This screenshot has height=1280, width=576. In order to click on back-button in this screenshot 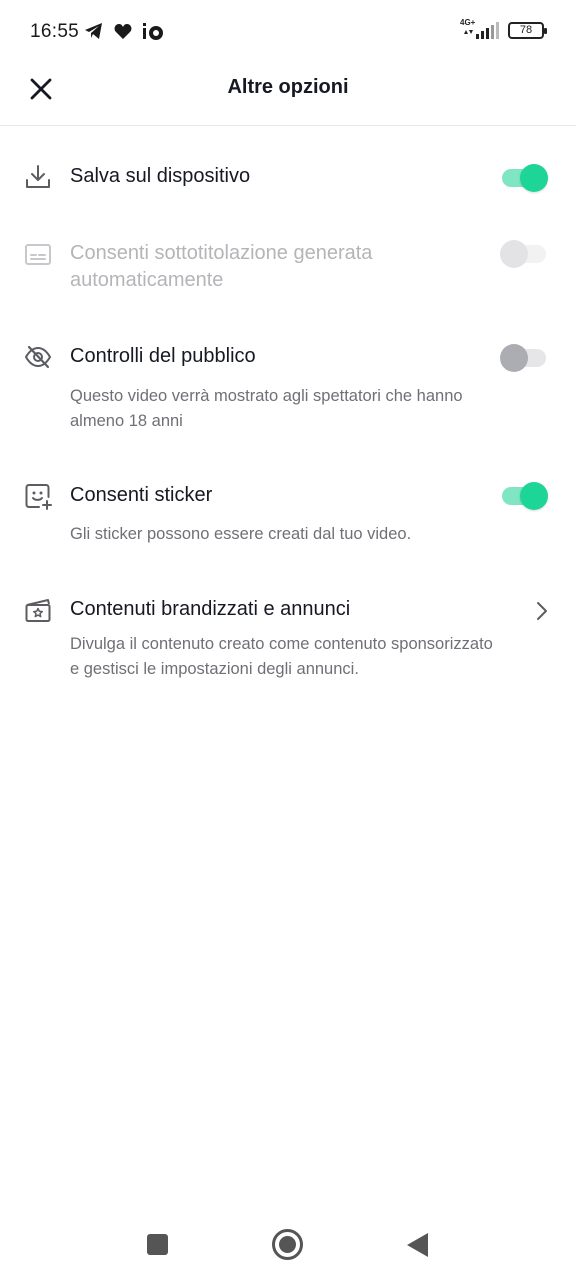, I will do `click(417, 1245)`.